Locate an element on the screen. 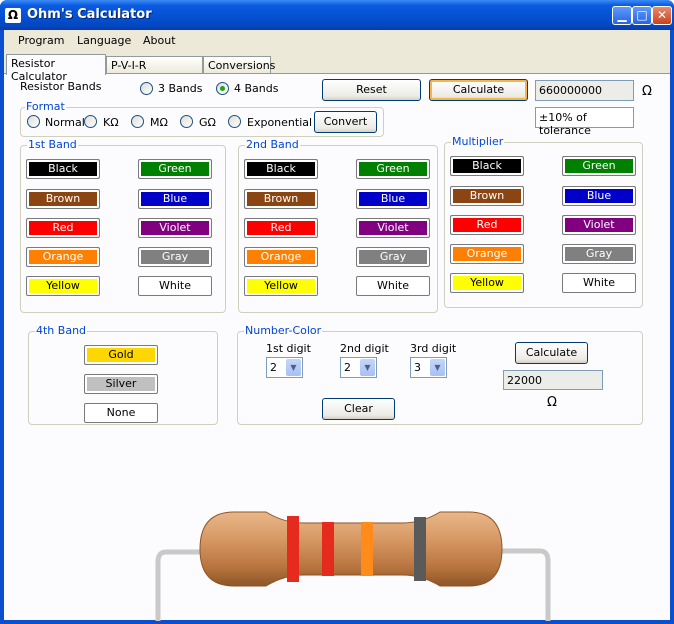 The image size is (674, 624). band4-gold-button: Gold is located at coordinates (121, 355).